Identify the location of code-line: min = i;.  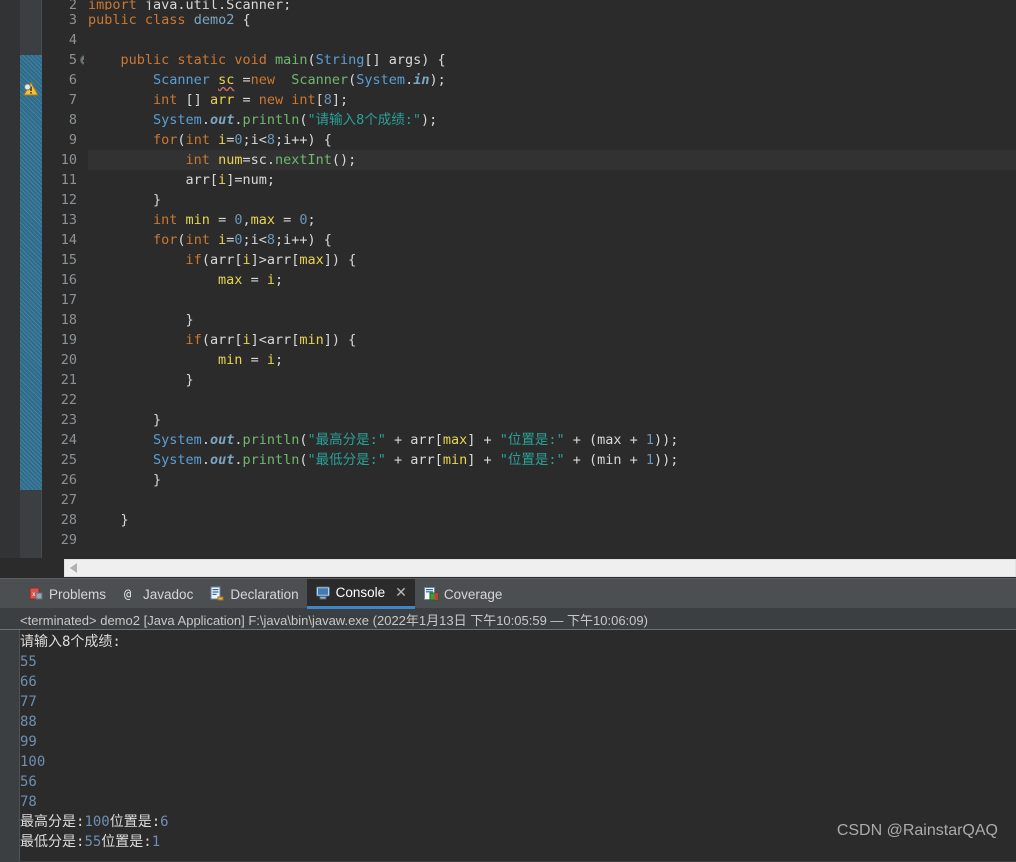
(552, 360).